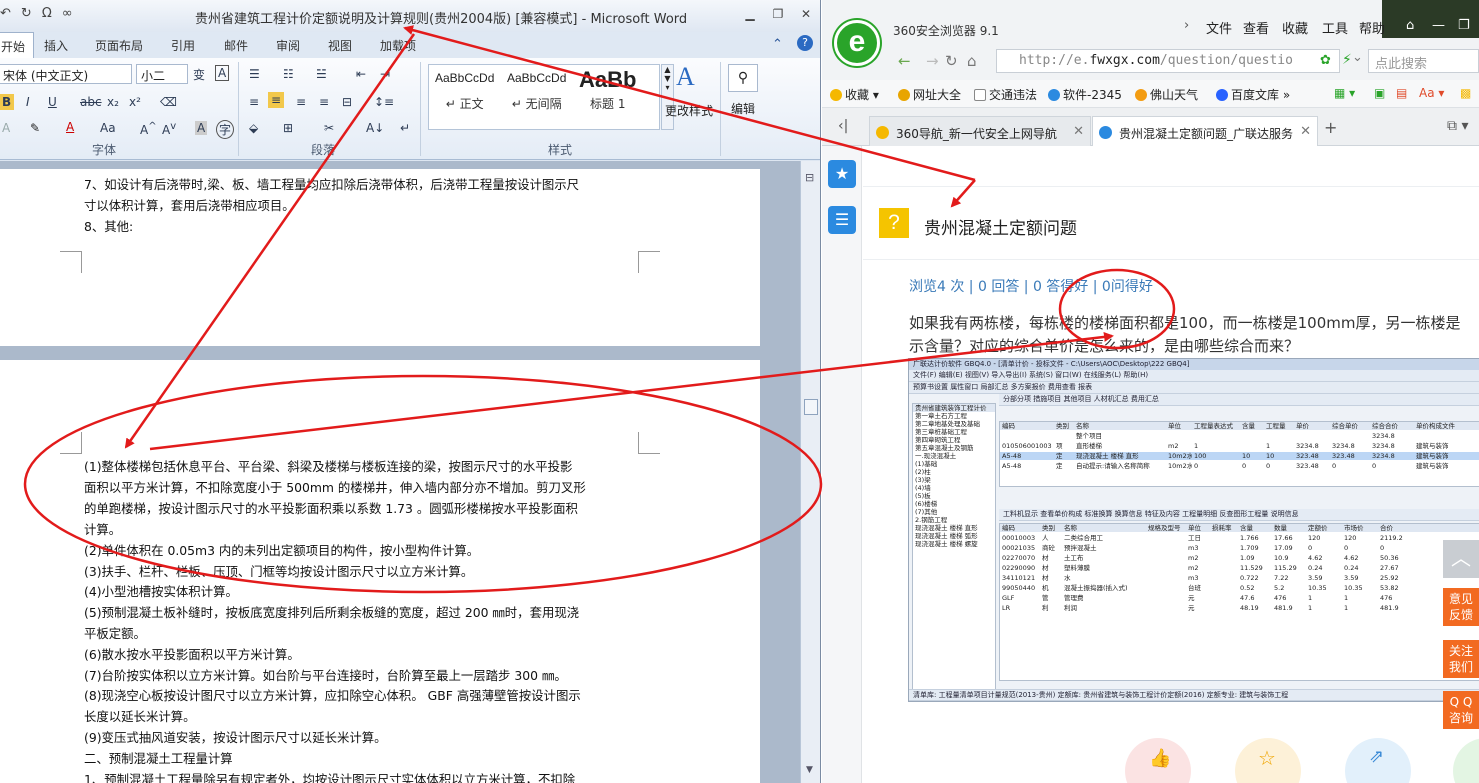 The image size is (1479, 783). Describe the element at coordinates (1347, 60) in the screenshot. I see `speed-icon: ⚡` at that location.